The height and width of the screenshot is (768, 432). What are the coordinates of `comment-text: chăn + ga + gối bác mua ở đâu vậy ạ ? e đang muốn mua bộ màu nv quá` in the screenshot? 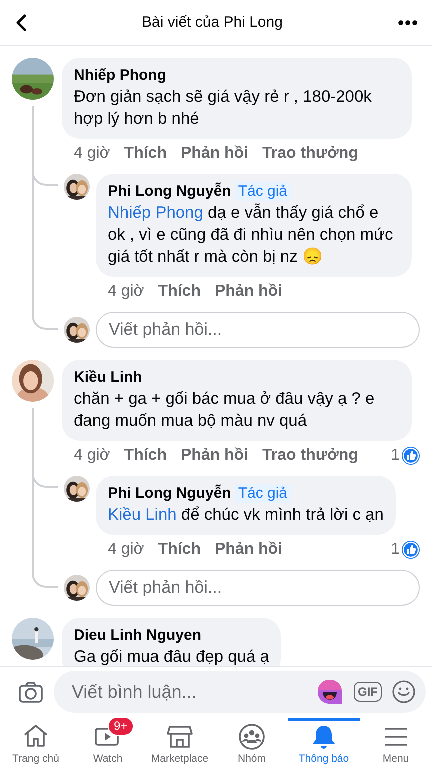 It's located at (225, 410).